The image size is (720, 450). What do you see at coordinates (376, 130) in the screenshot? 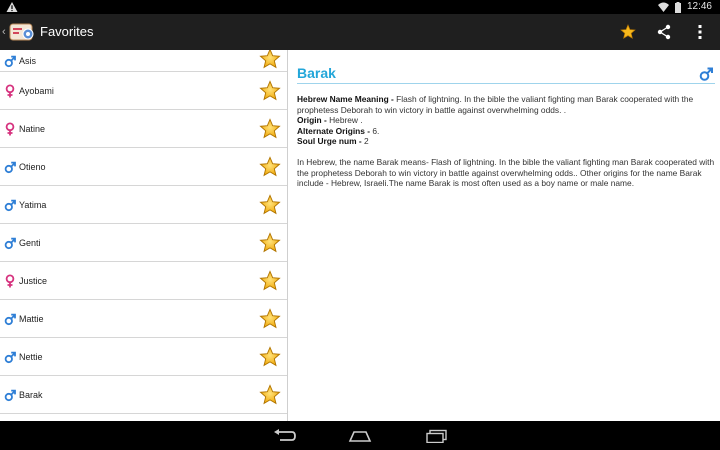
I see `alt-origins-value: 6.` at bounding box center [376, 130].